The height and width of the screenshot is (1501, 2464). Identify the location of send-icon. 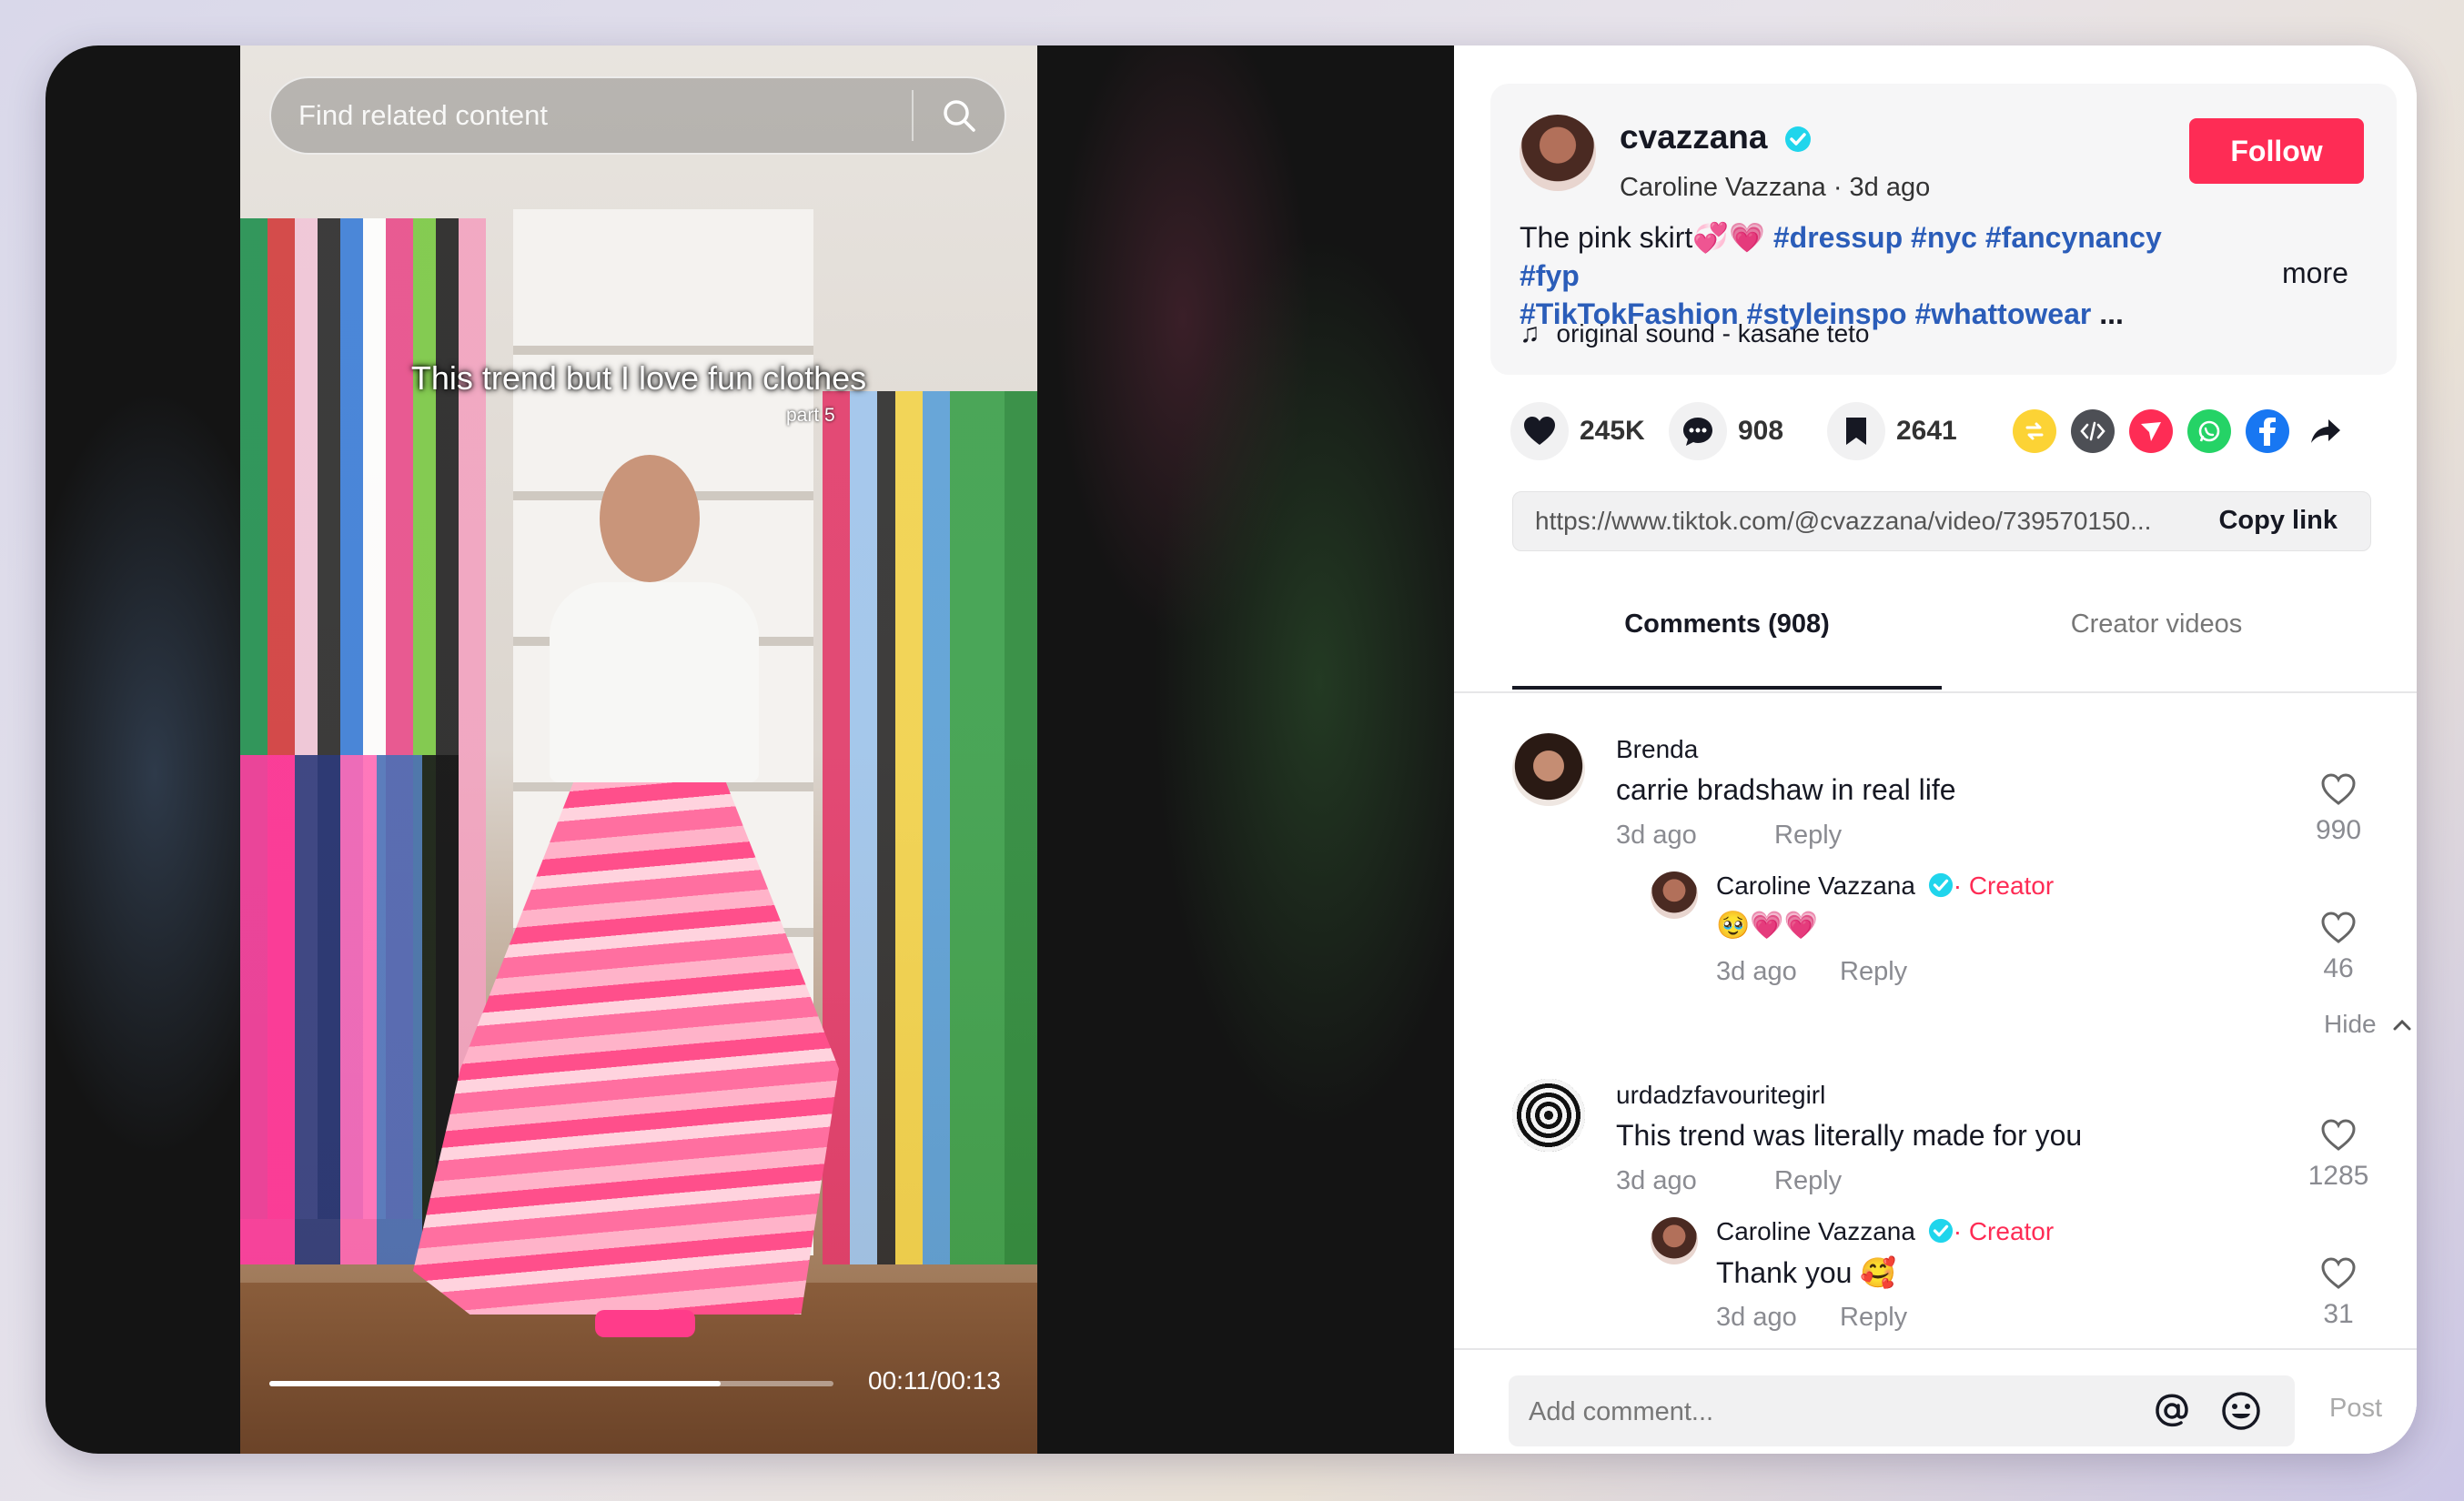
(2151, 431).